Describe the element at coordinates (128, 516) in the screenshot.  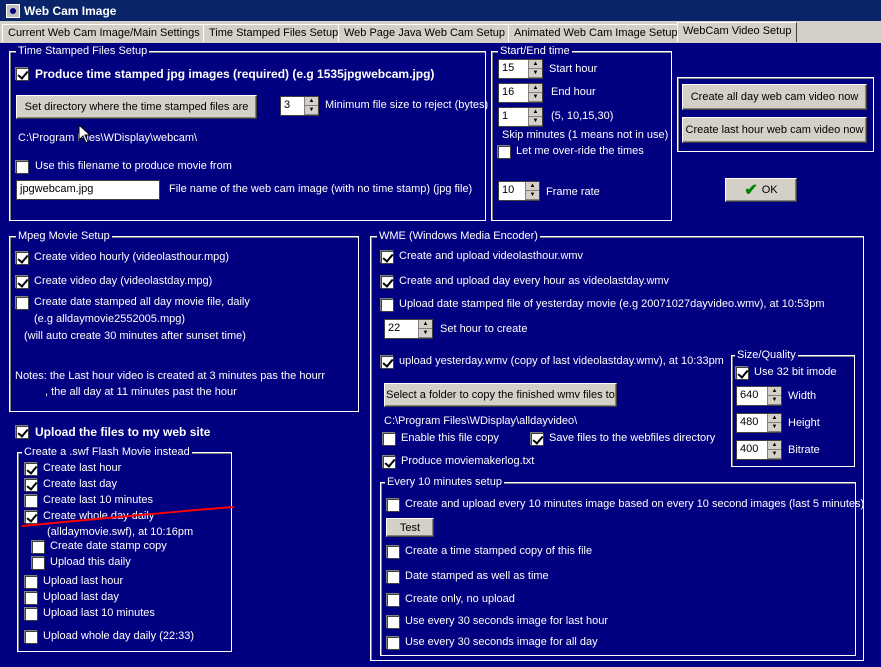
I see `red-underline-annotation` at that location.